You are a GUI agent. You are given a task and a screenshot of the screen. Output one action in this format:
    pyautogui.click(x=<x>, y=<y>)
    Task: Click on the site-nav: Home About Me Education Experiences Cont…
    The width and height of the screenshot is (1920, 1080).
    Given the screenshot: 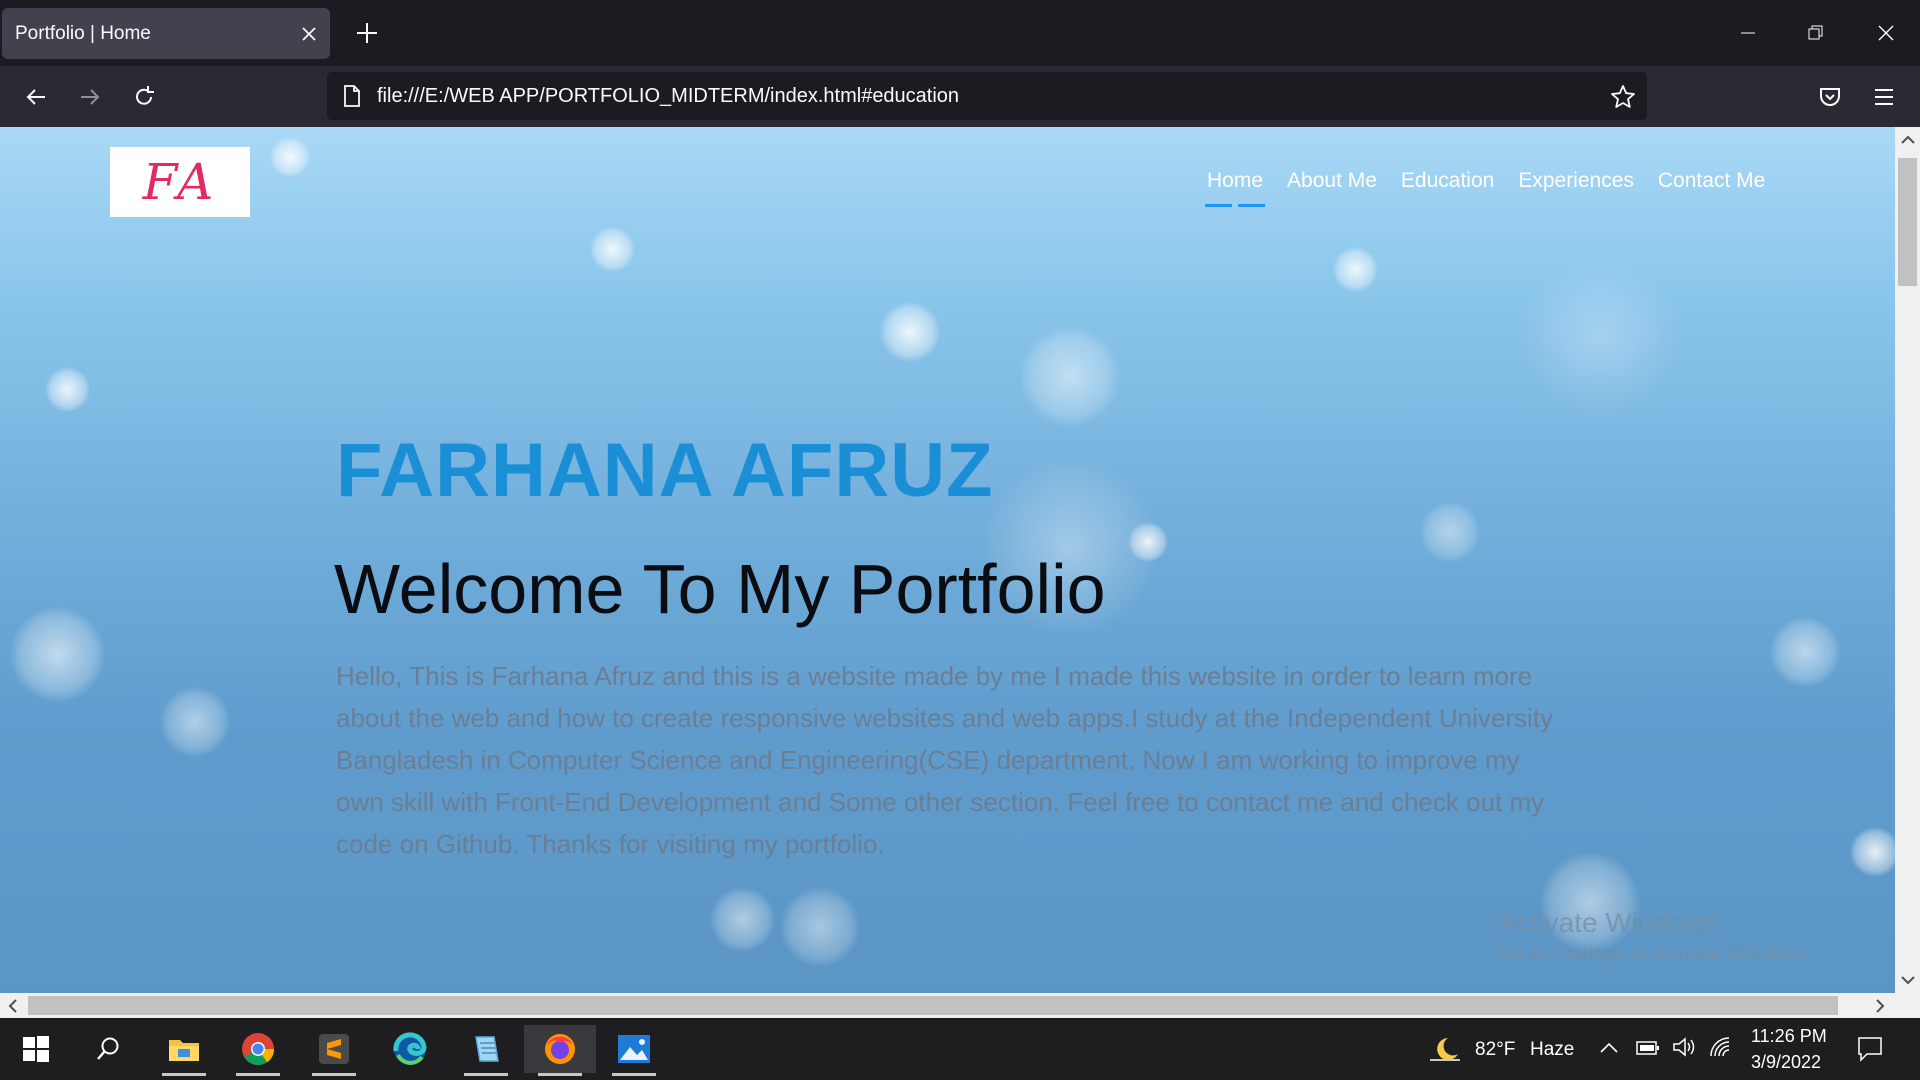 What is the action you would take?
    pyautogui.click(x=1484, y=188)
    